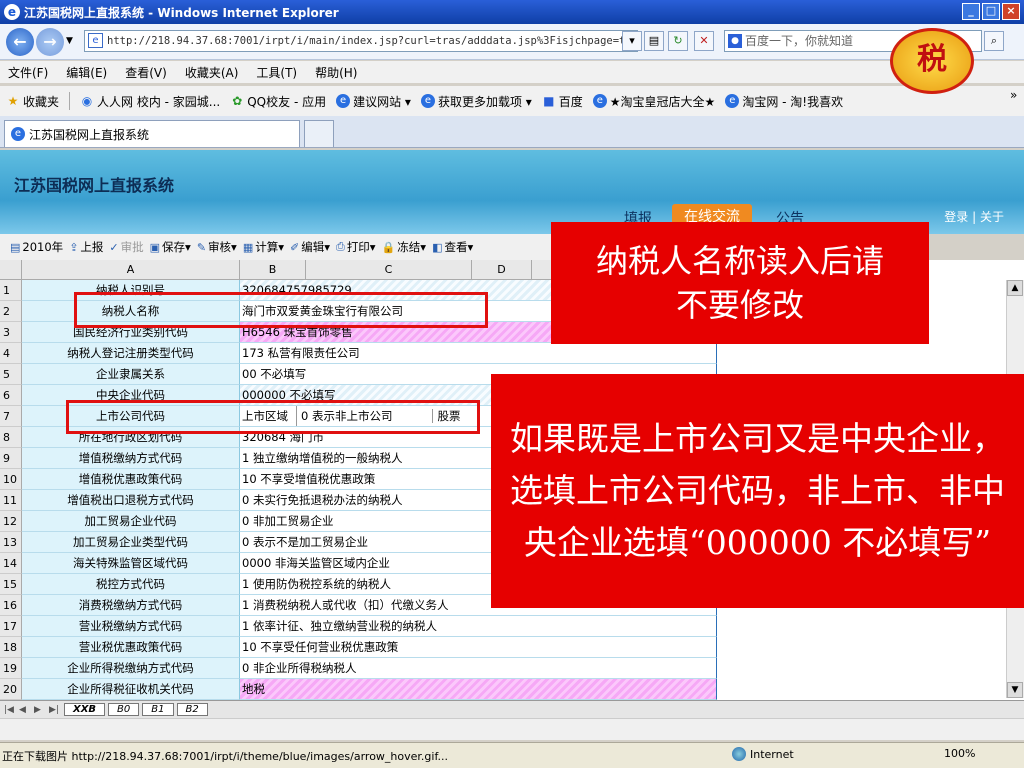 This screenshot has height=768, width=1024. I want to click on column-header-d: D, so click(502, 270).